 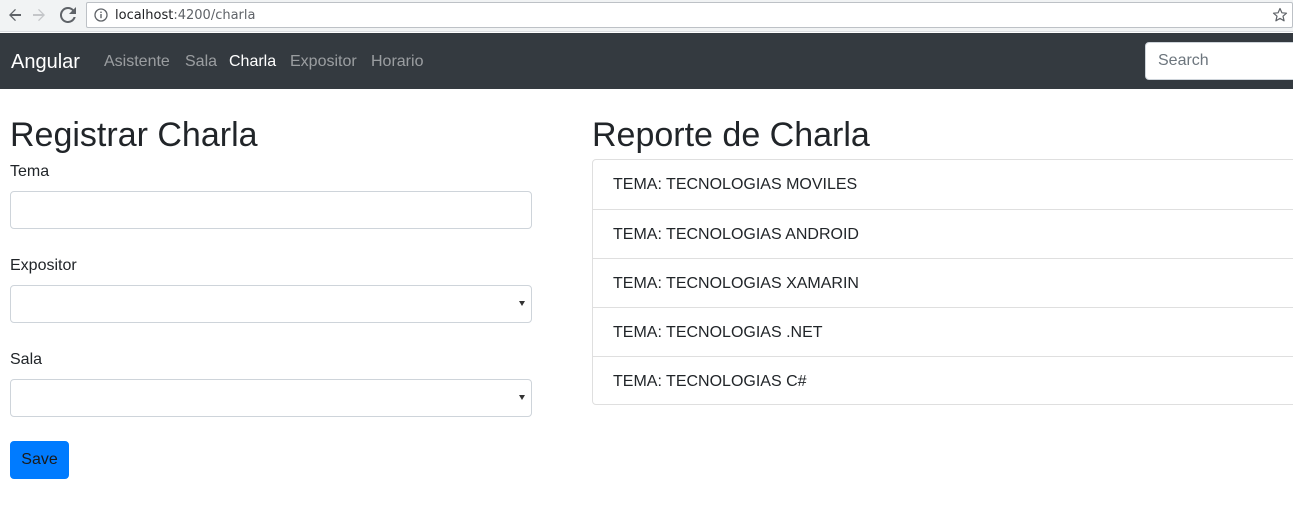 I want to click on form-title: Registrar Charla, so click(x=134, y=135).